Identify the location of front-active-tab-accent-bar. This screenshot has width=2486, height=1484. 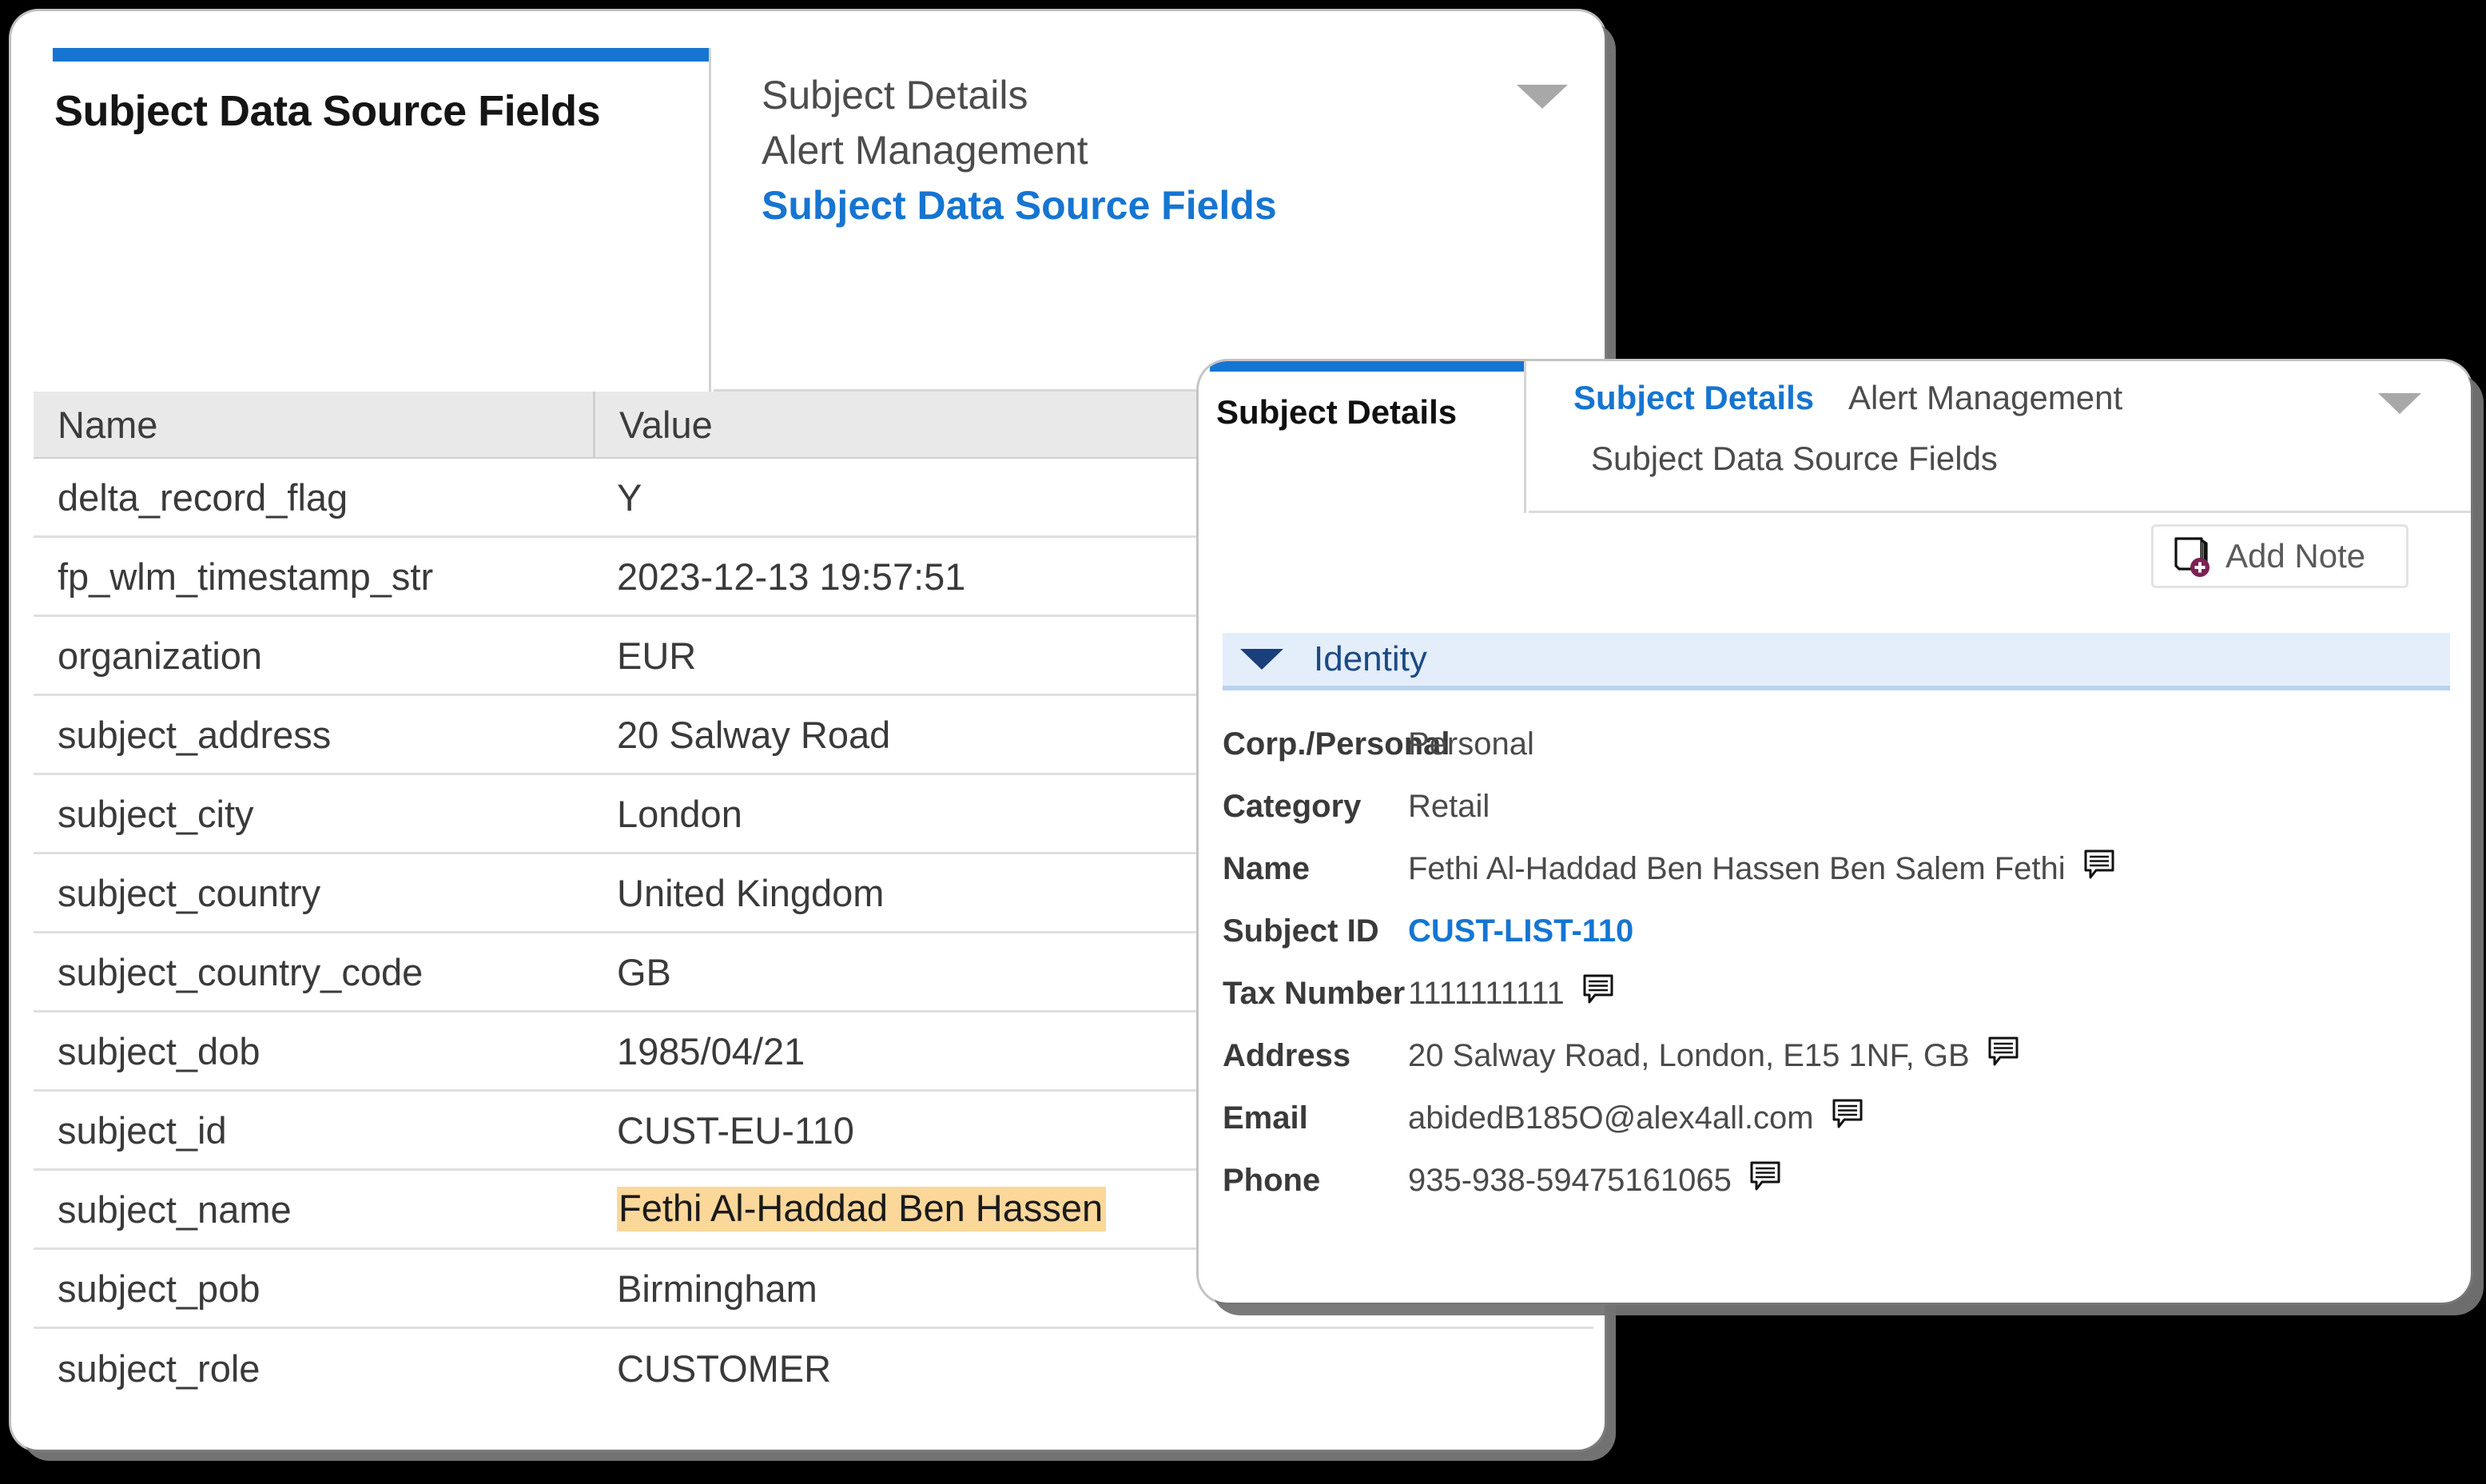
(1367, 367).